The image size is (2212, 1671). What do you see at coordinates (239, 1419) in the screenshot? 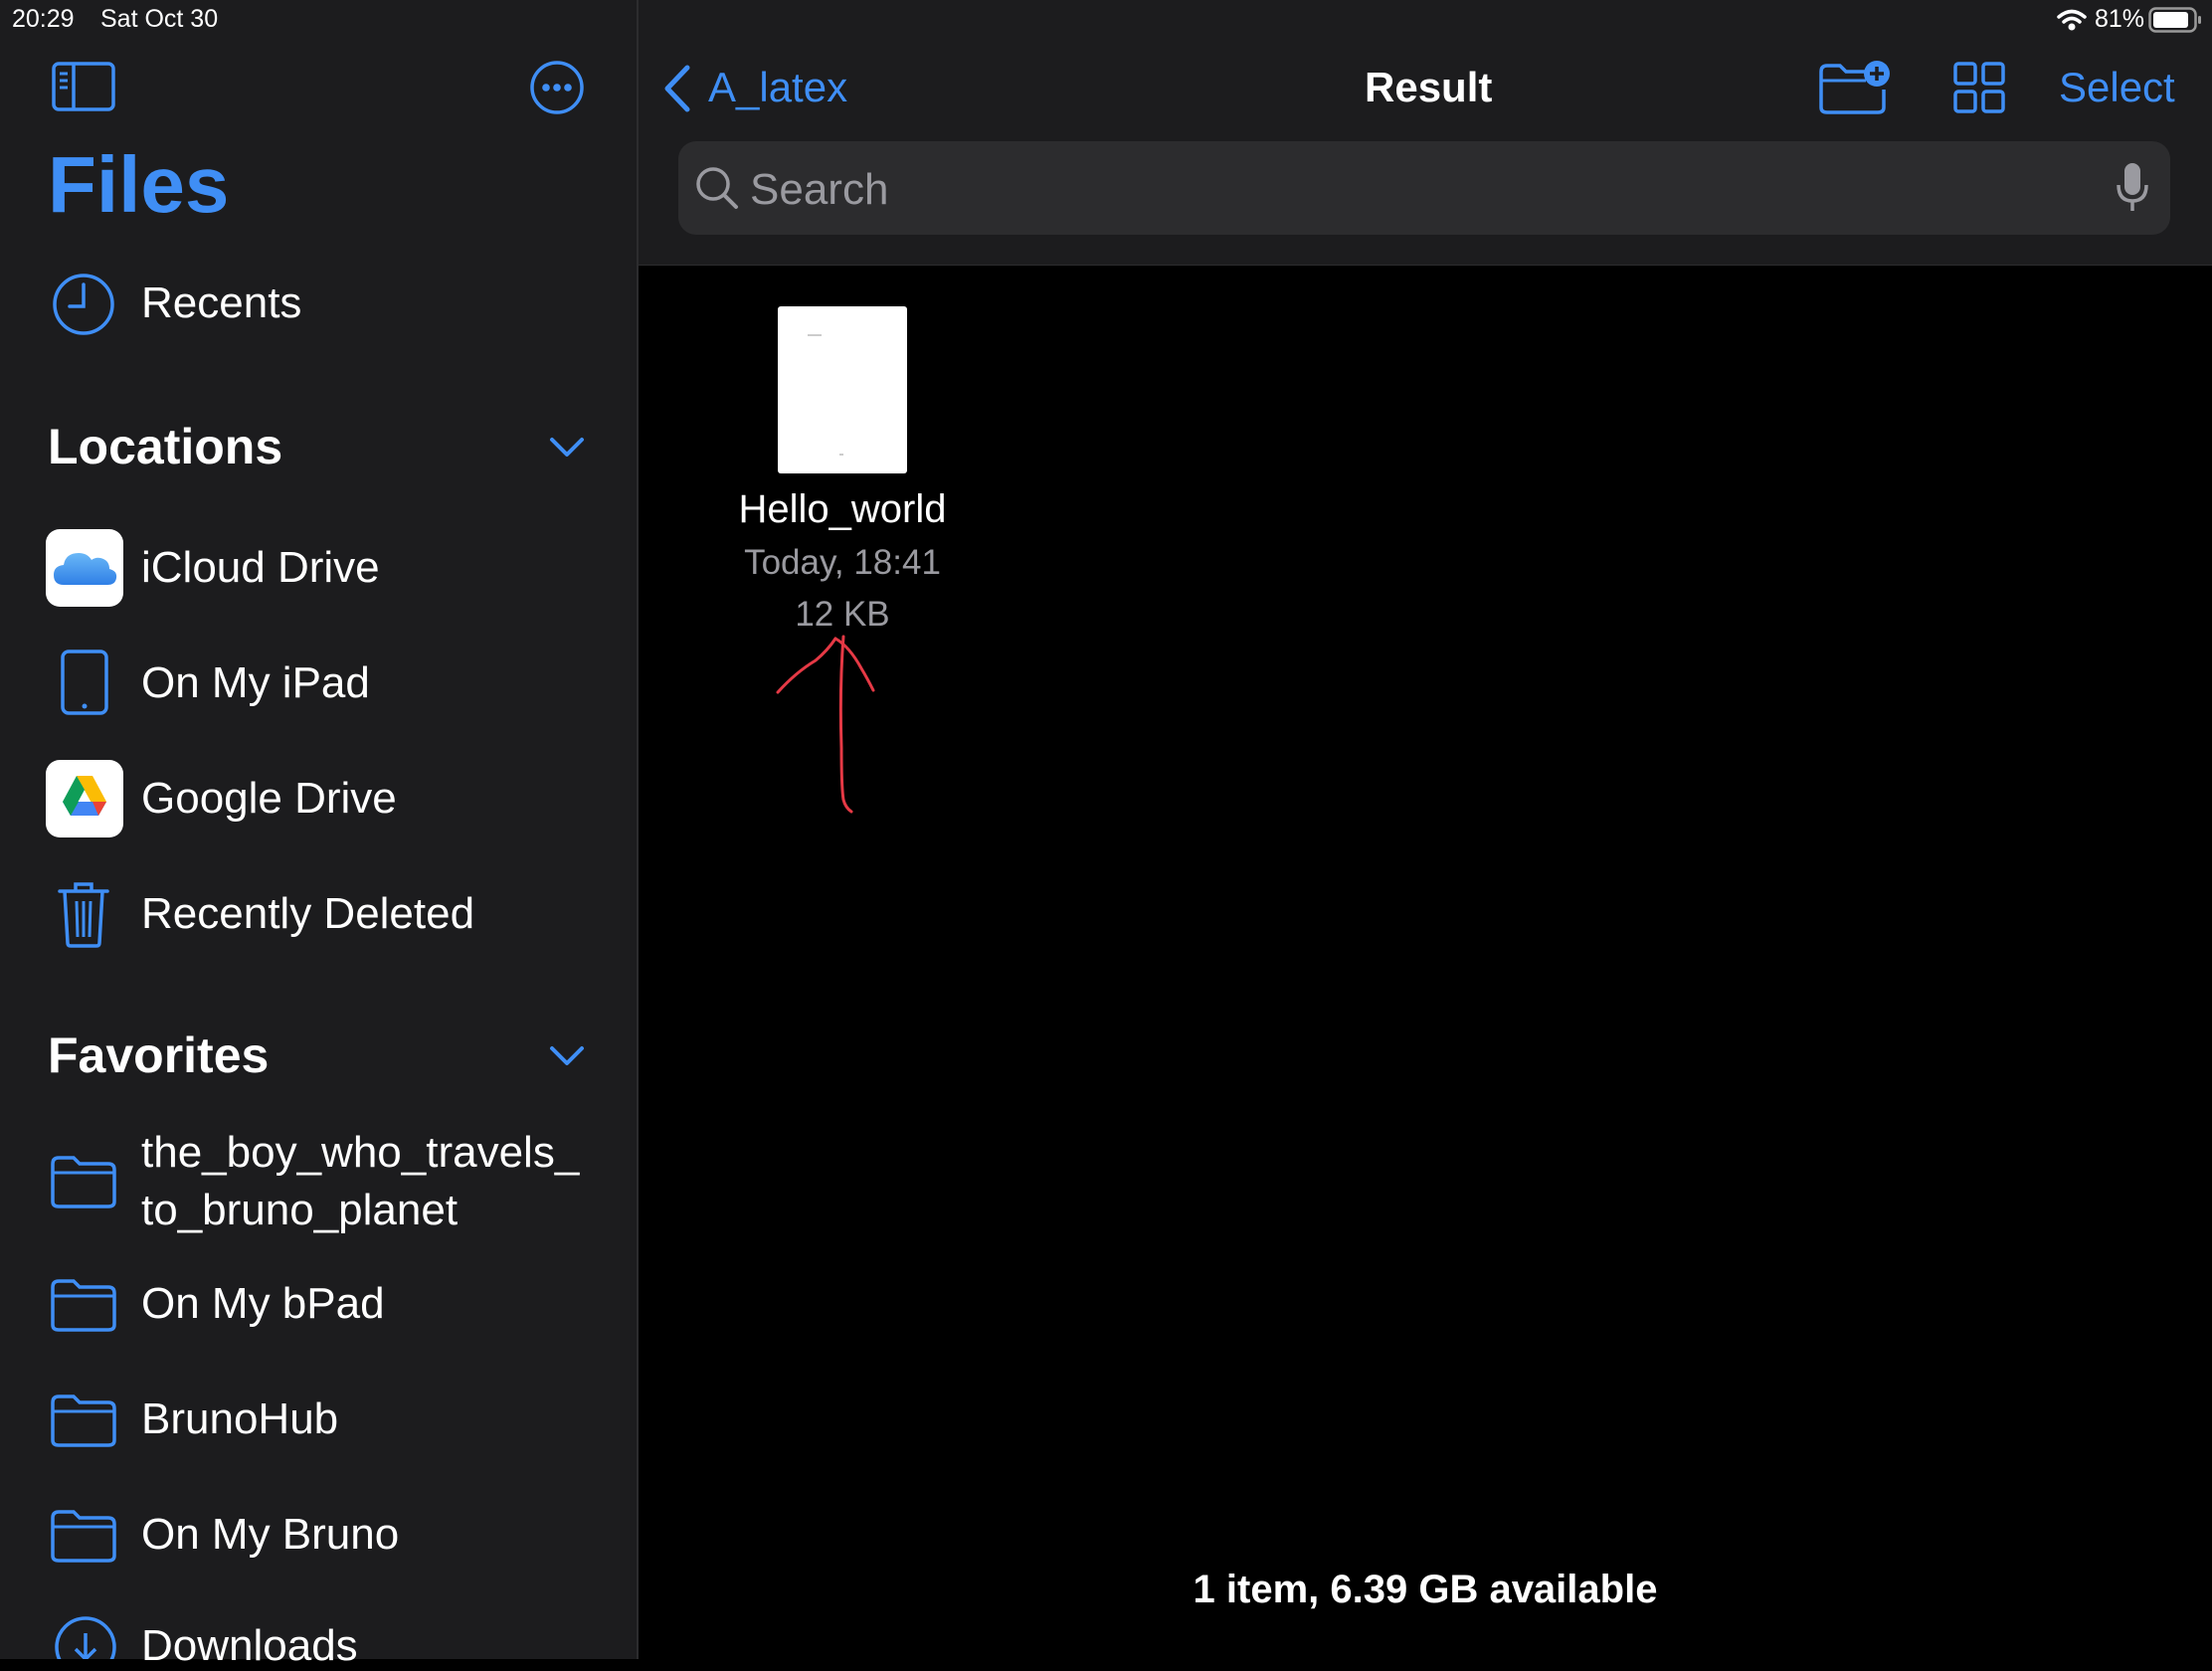
I see `sidebar-item-brunohub: BrunoHub` at bounding box center [239, 1419].